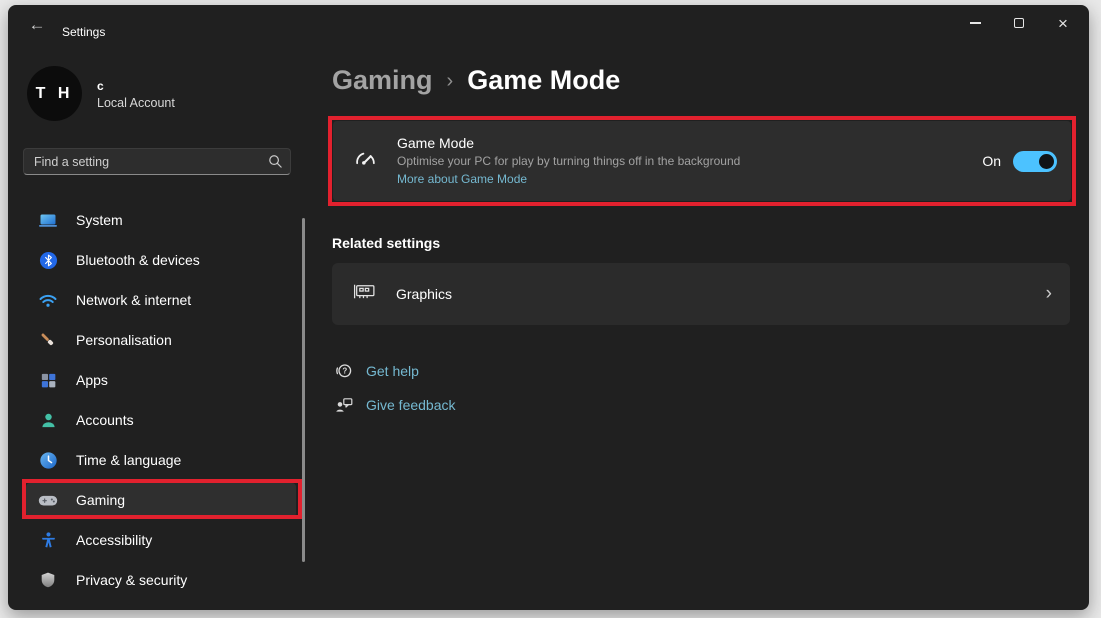 The image size is (1101, 618). Describe the element at coordinates (161, 540) in the screenshot. I see `sidebar-item-accessibility: Accessibility` at that location.